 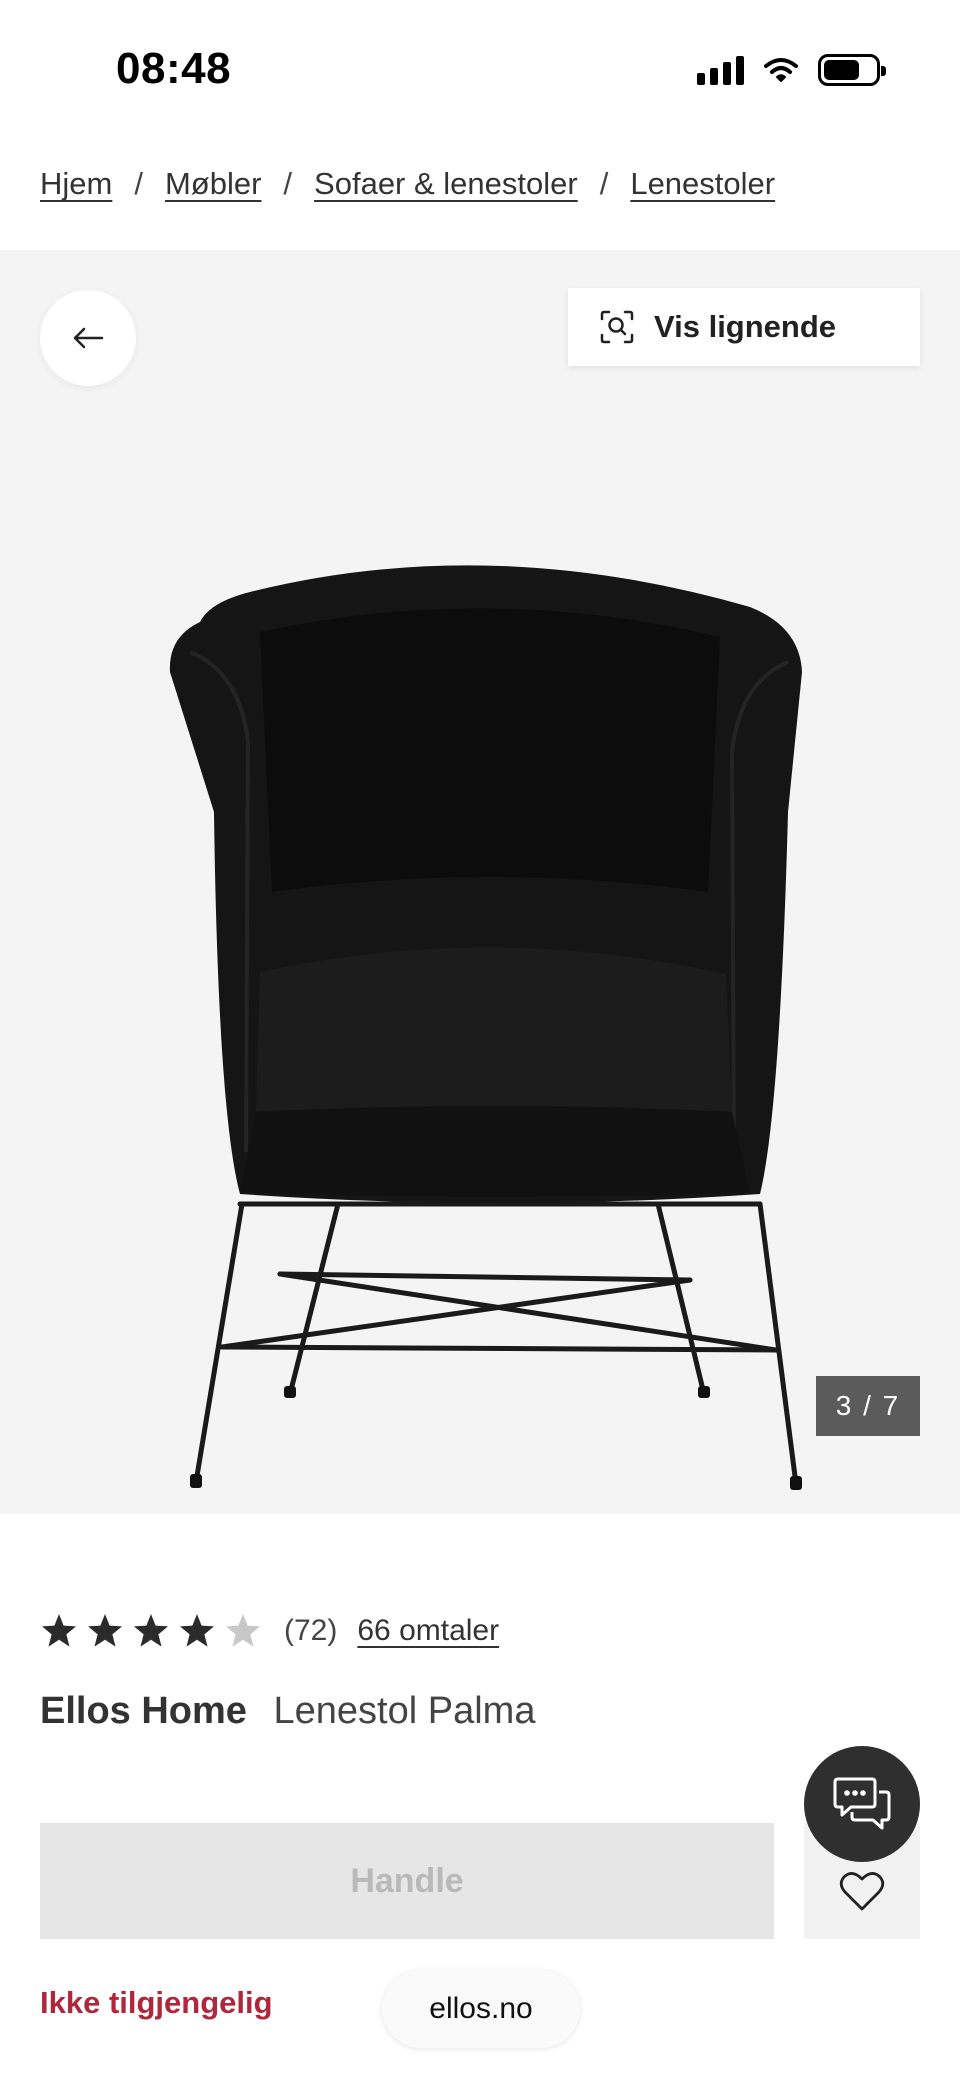 I want to click on status-icons, so click(x=791, y=70).